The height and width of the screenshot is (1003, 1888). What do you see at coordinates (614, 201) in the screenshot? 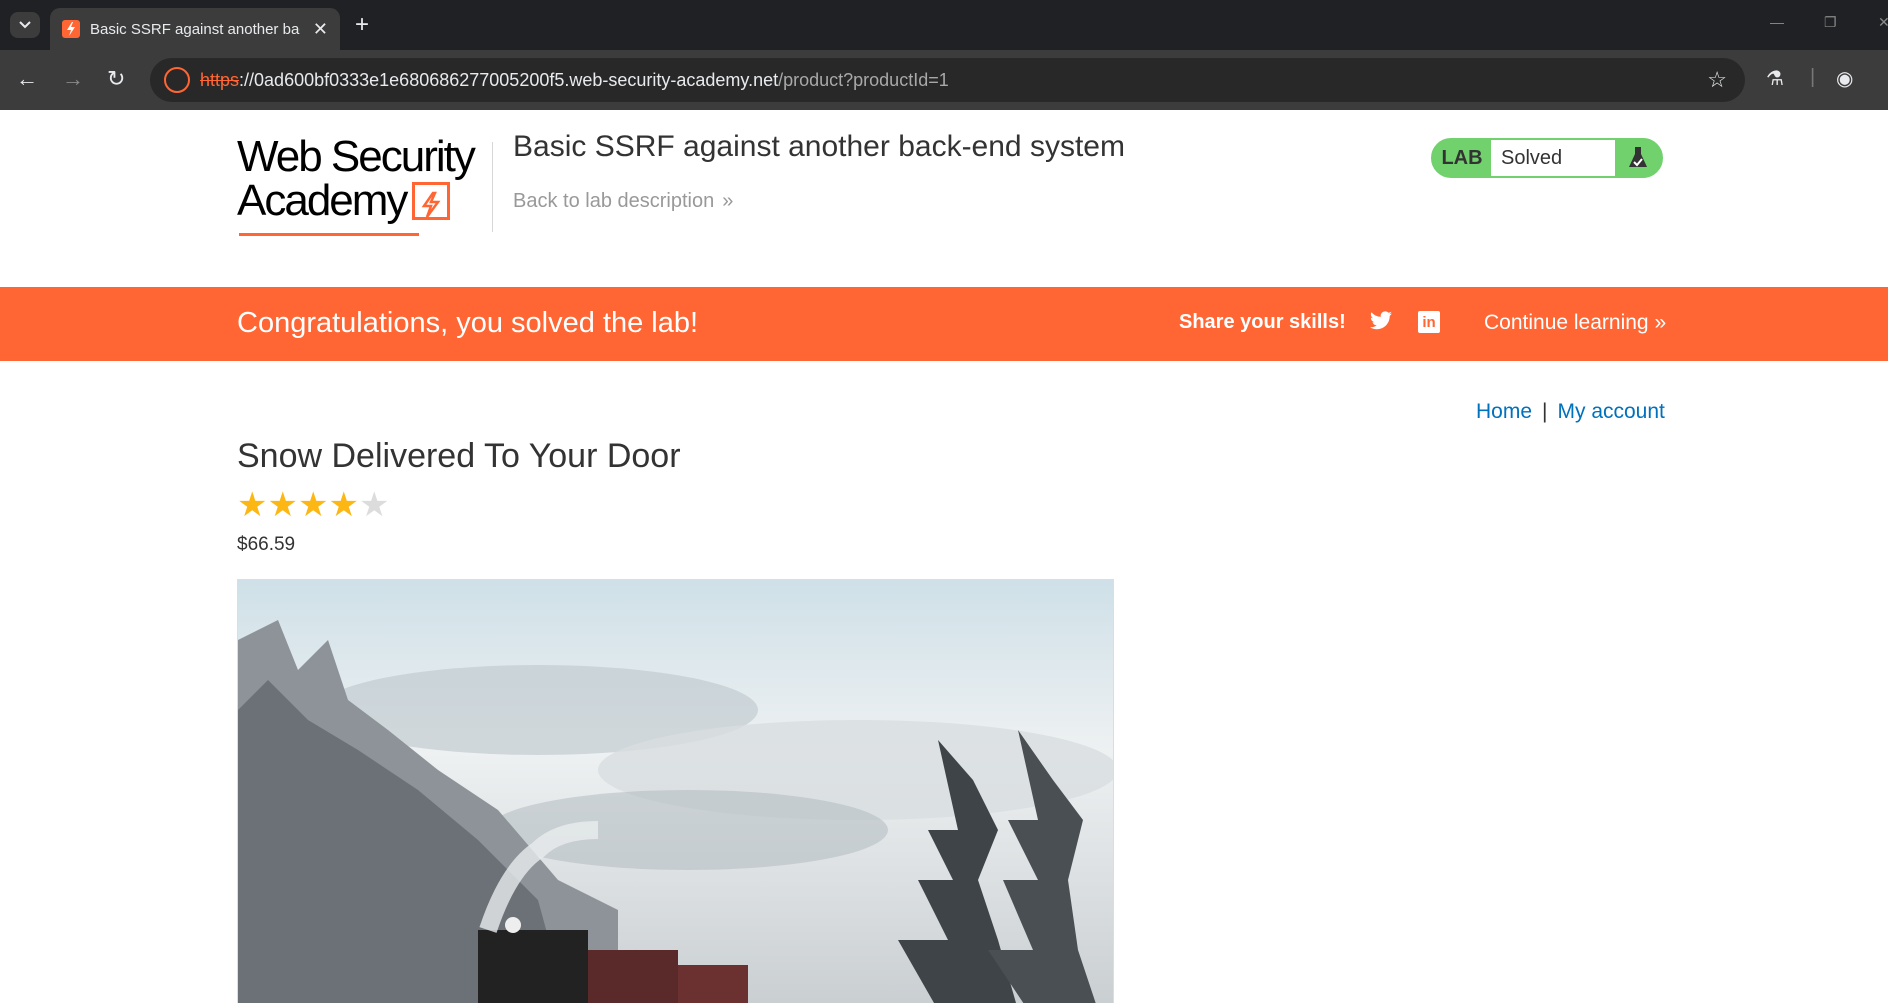
I see `back-link-label: Back to lab description` at bounding box center [614, 201].